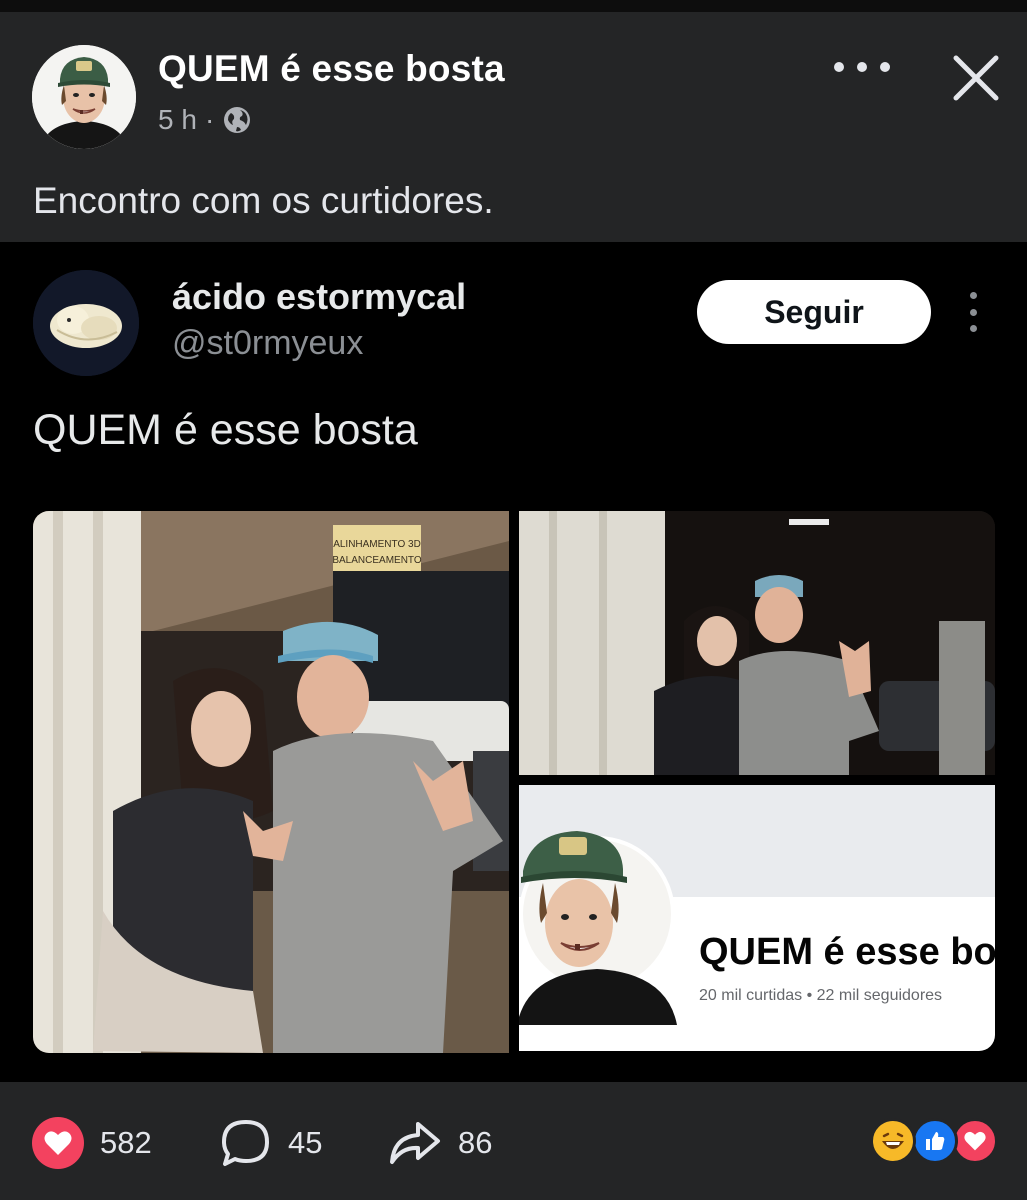 The height and width of the screenshot is (1200, 1027). Describe the element at coordinates (377, 544) in the screenshot. I see `shop-sign-line-1: ALINHAMENTO 3D` at that location.